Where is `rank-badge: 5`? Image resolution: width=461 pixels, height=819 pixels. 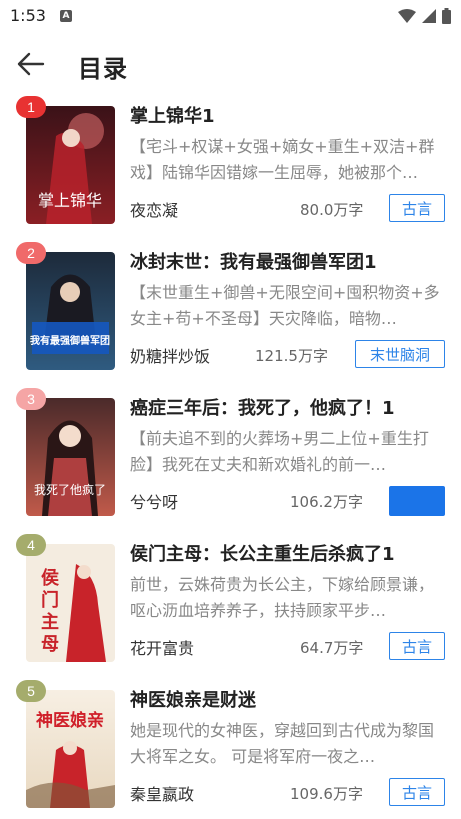 rank-badge: 5 is located at coordinates (31, 691).